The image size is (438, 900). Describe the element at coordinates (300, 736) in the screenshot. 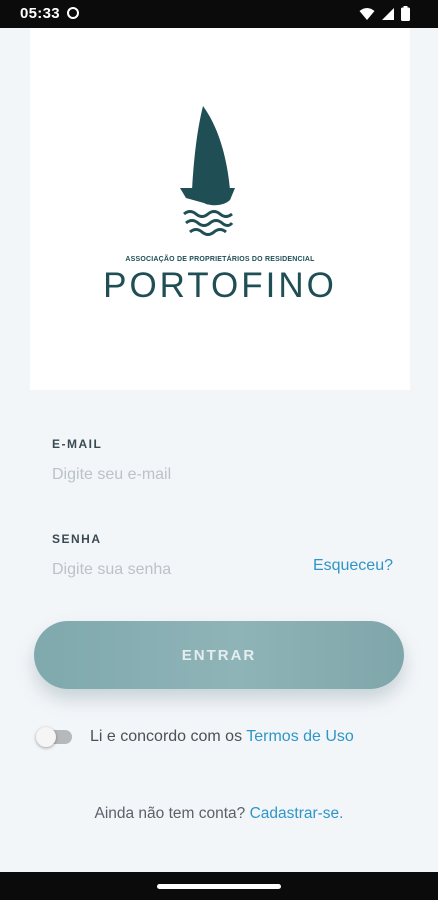

I see `terms-of-use-link: Termos de Uso` at that location.